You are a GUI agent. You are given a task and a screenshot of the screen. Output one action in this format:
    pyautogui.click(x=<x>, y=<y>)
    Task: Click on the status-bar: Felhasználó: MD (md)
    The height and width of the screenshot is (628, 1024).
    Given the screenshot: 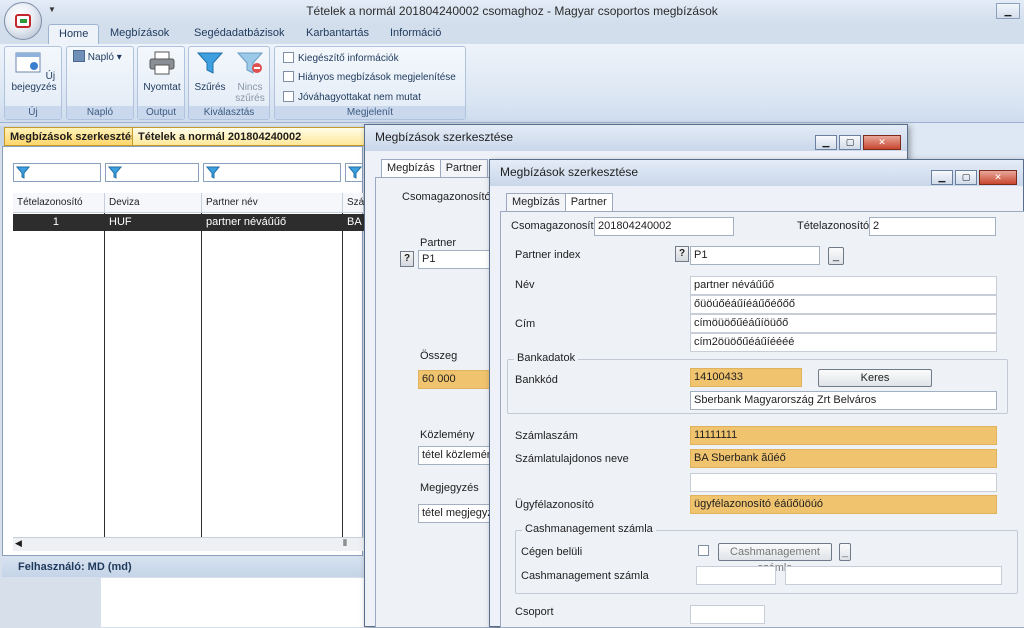 What is the action you would take?
    pyautogui.click(x=182, y=567)
    